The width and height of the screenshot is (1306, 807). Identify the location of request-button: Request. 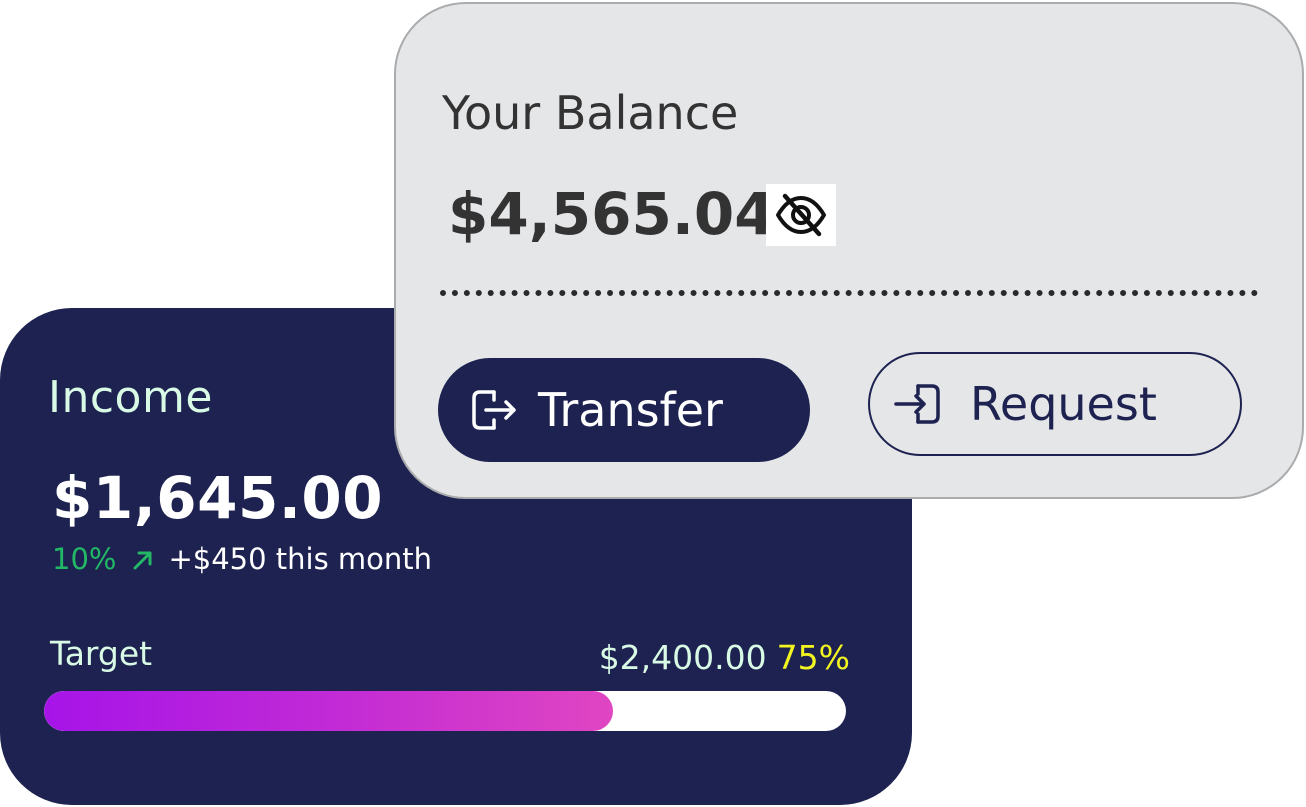
(1055, 404).